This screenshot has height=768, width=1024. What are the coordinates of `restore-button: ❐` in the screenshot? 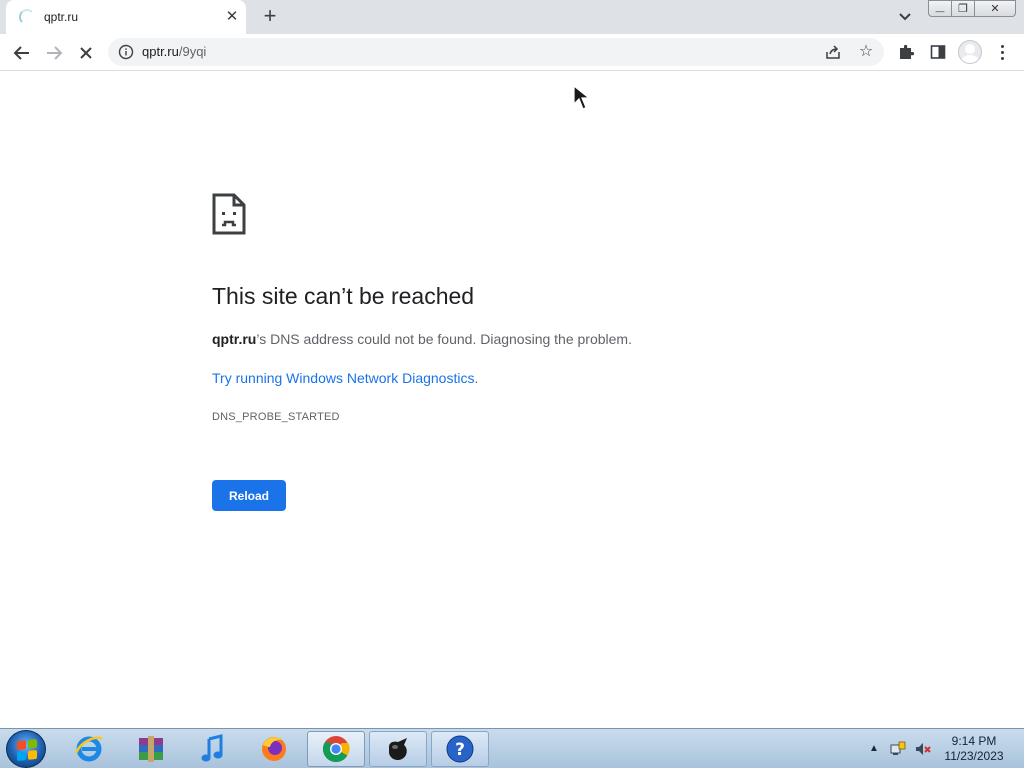 It's located at (963, 8).